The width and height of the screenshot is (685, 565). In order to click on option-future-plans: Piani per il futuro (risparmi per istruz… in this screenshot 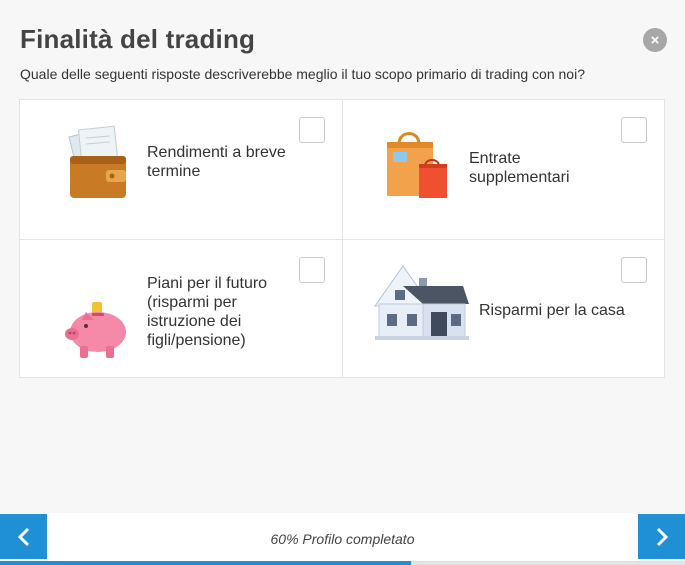, I will do `click(181, 309)`.